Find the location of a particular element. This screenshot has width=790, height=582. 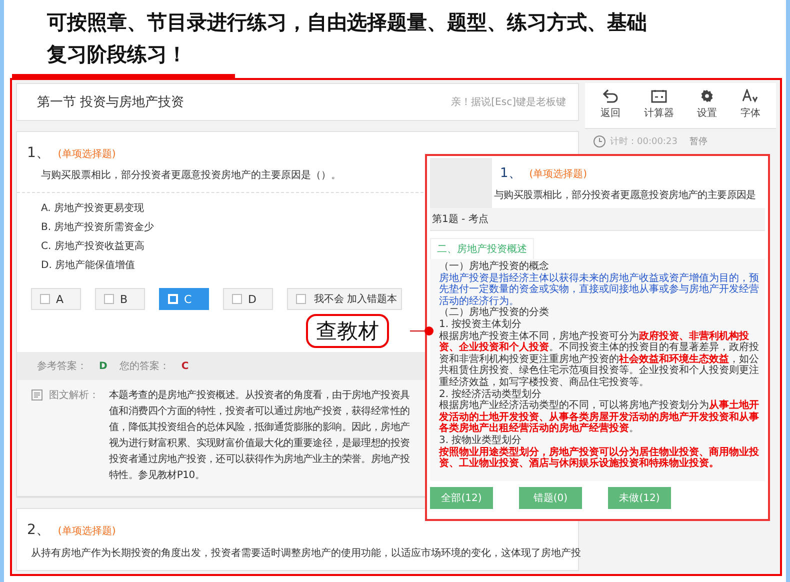

toolbar-button: 字体 is located at coordinates (750, 104).